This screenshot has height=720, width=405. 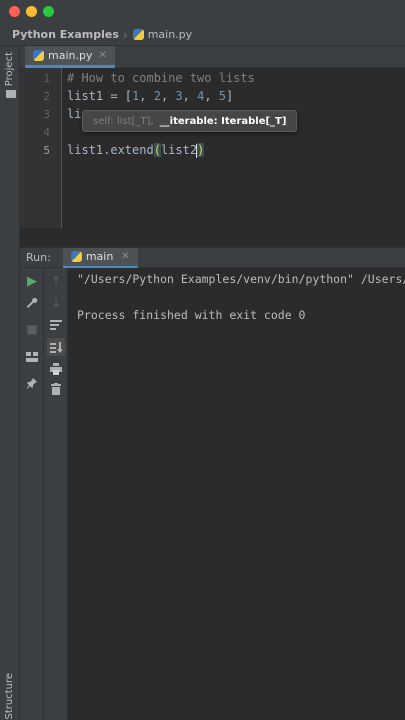 I want to click on print-icon, so click(x=56, y=369).